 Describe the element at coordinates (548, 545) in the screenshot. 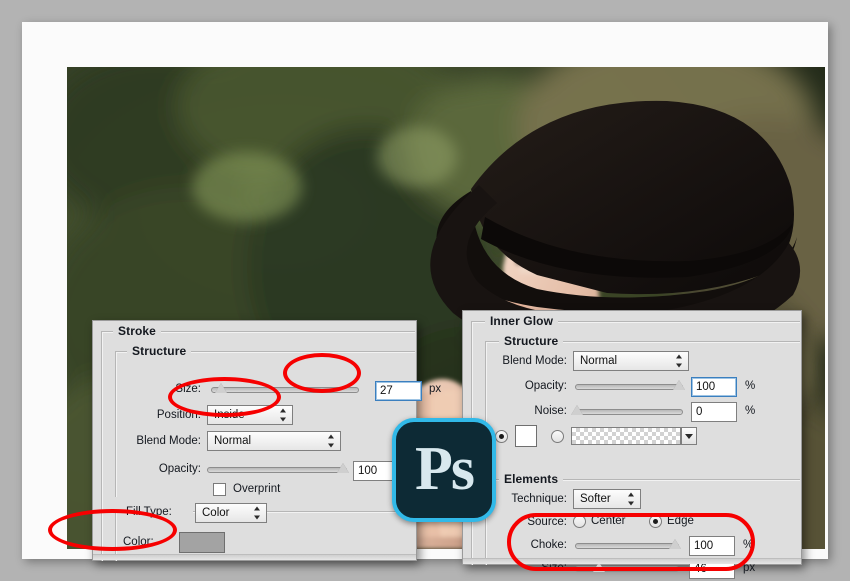

I see `inner-glow-choke-label: Choke:` at that location.